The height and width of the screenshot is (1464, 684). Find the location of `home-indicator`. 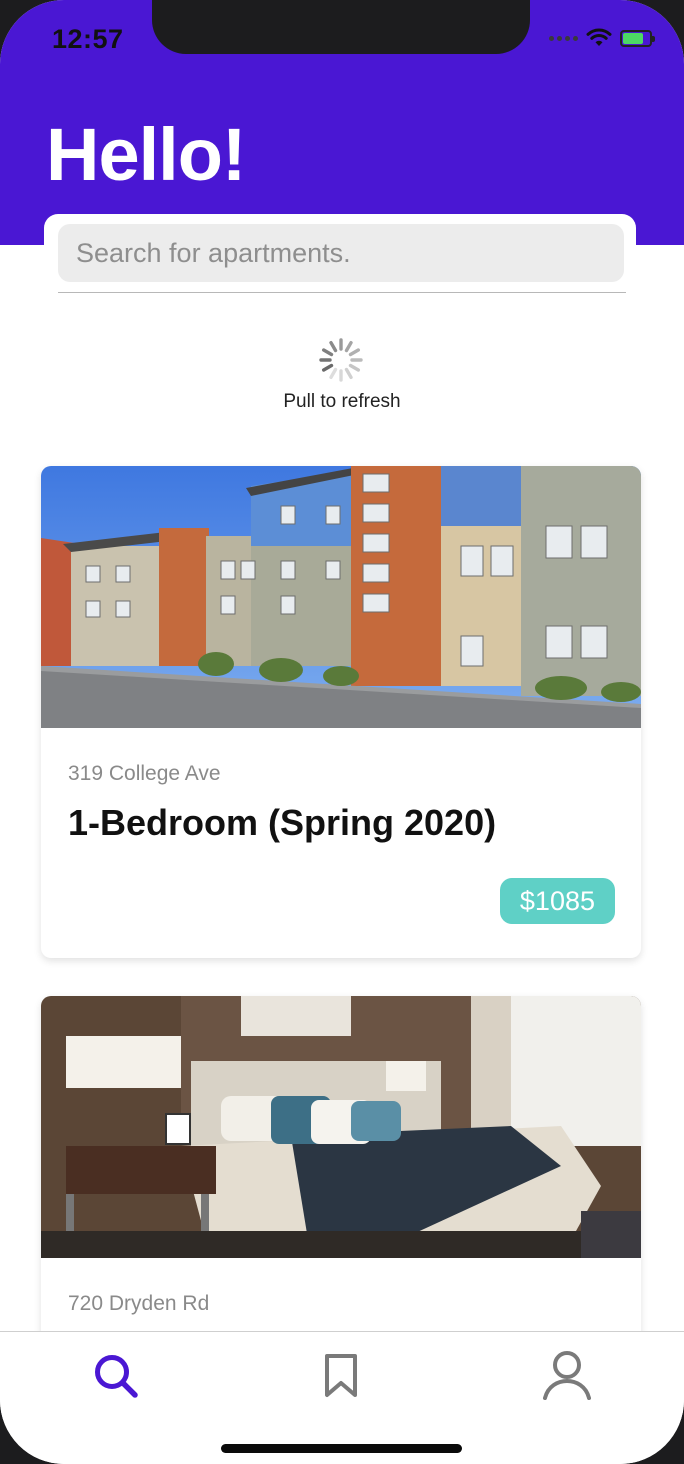

home-indicator is located at coordinates (341, 1448).